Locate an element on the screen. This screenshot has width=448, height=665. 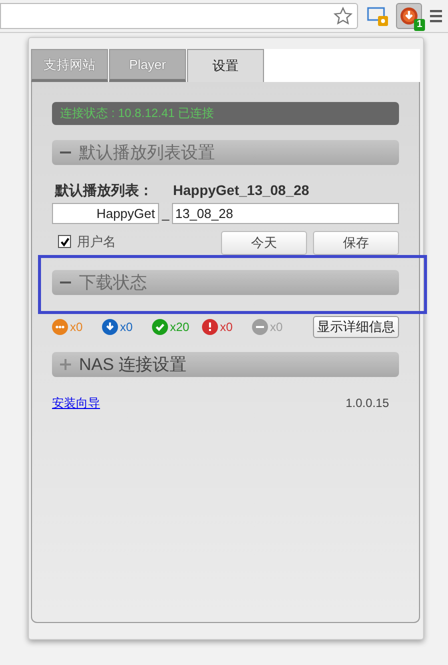
menu-icon is located at coordinates (436, 16).